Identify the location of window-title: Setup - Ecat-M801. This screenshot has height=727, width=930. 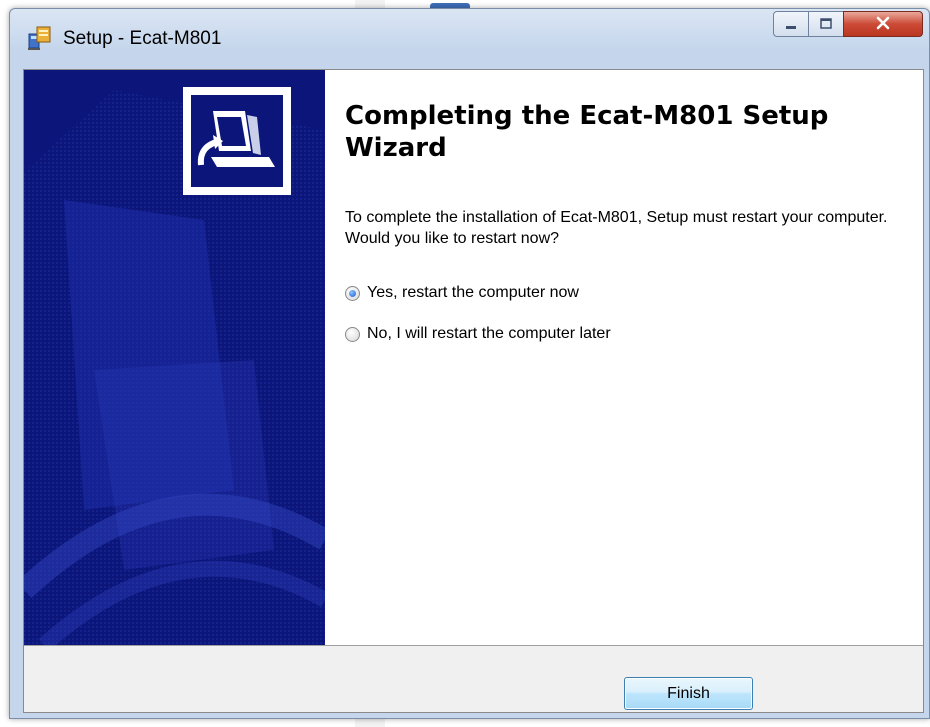
(142, 38).